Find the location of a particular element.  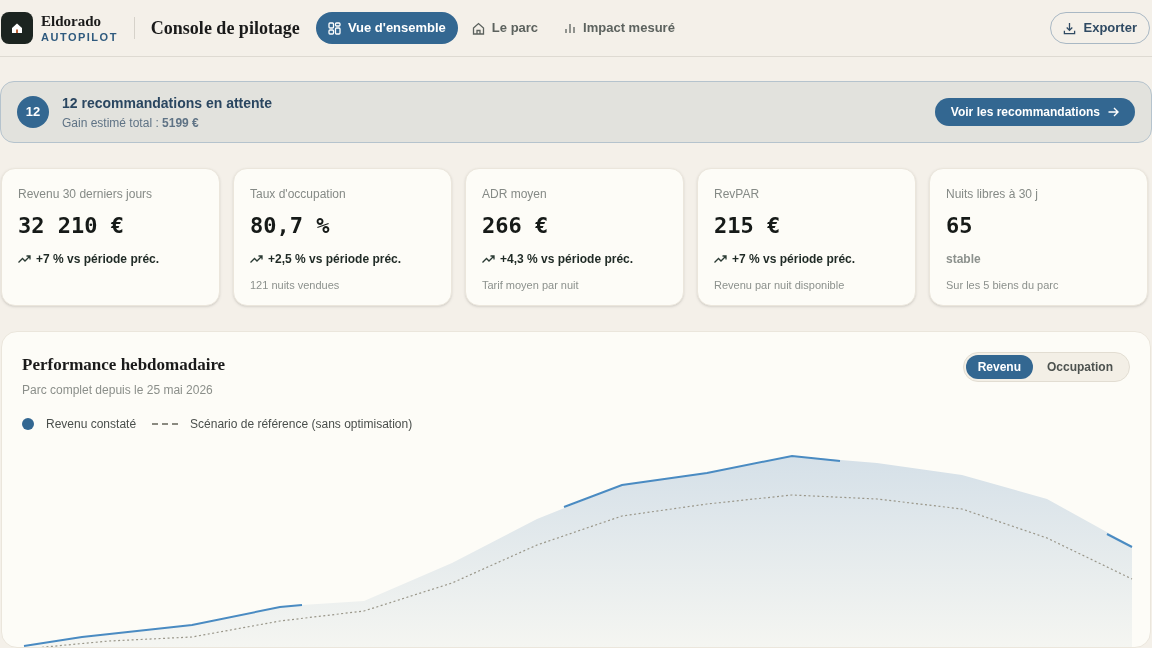

kpi-value: 32 210 € is located at coordinates (71, 226).